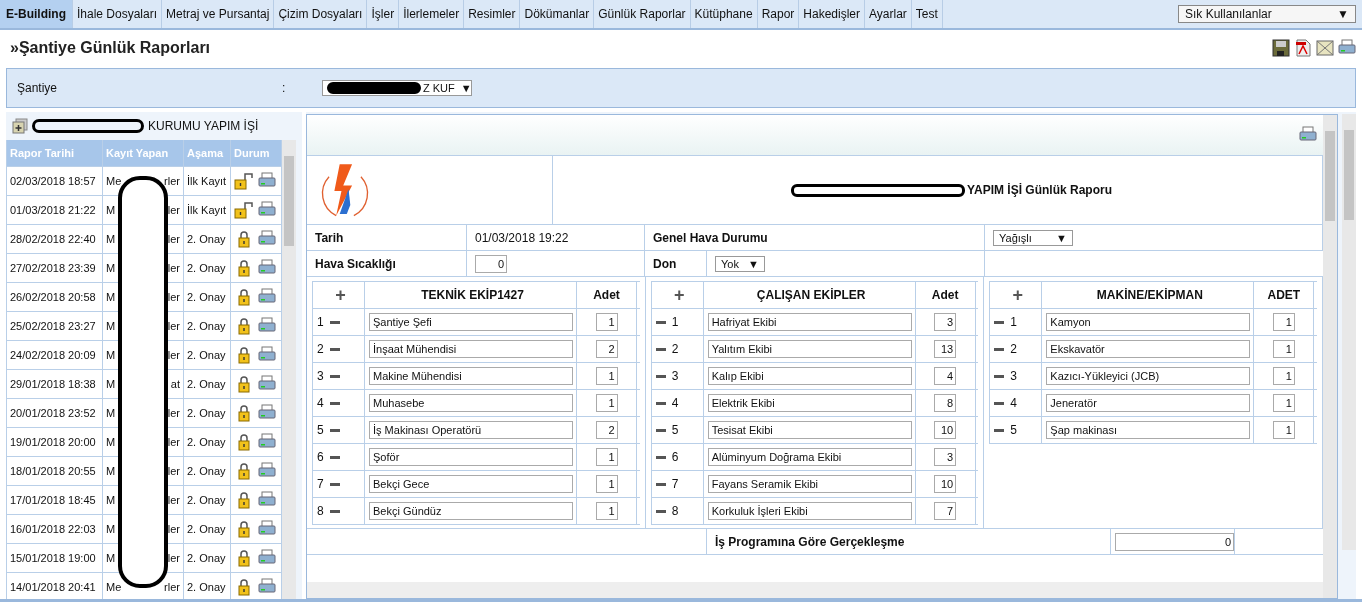 The height and width of the screenshot is (602, 1362). Describe the element at coordinates (809, 457) in the screenshot. I see `name-field: Alüminyum Doğrama Ekibi` at that location.